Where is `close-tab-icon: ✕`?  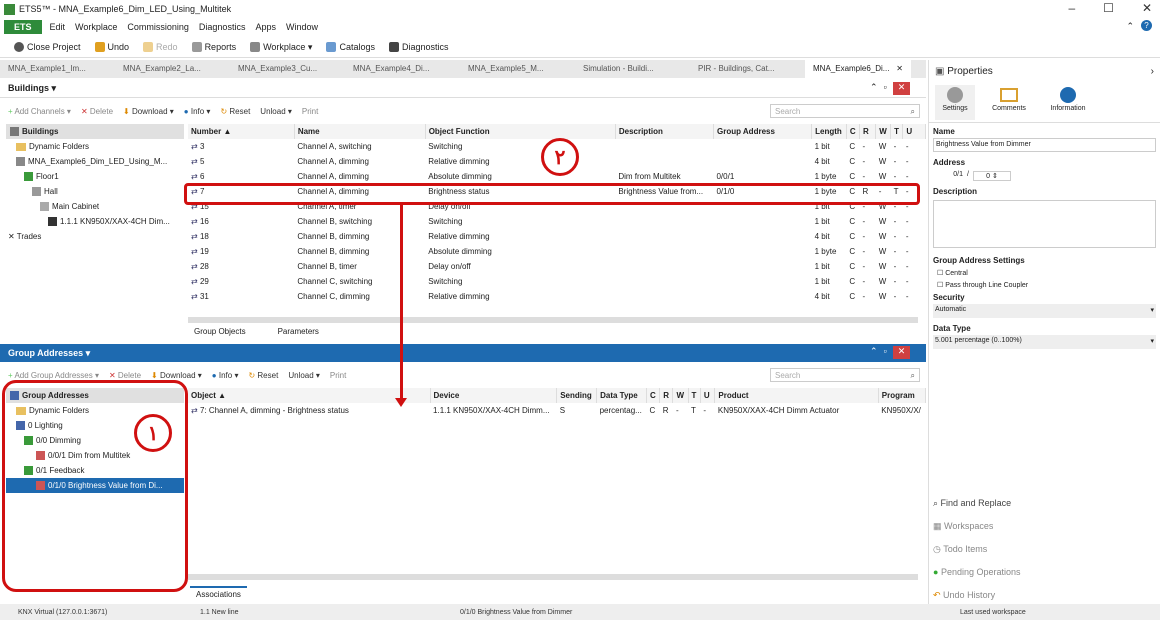 close-tab-icon: ✕ is located at coordinates (899, 69).